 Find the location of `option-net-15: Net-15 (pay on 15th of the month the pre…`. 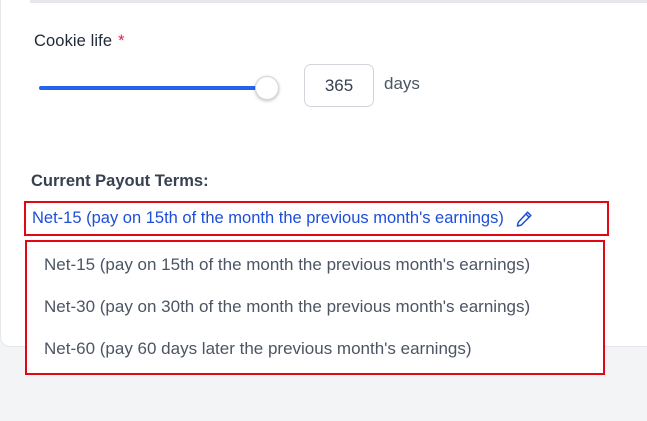

option-net-15: Net-15 (pay on 15th of the month the pre… is located at coordinates (287, 265).